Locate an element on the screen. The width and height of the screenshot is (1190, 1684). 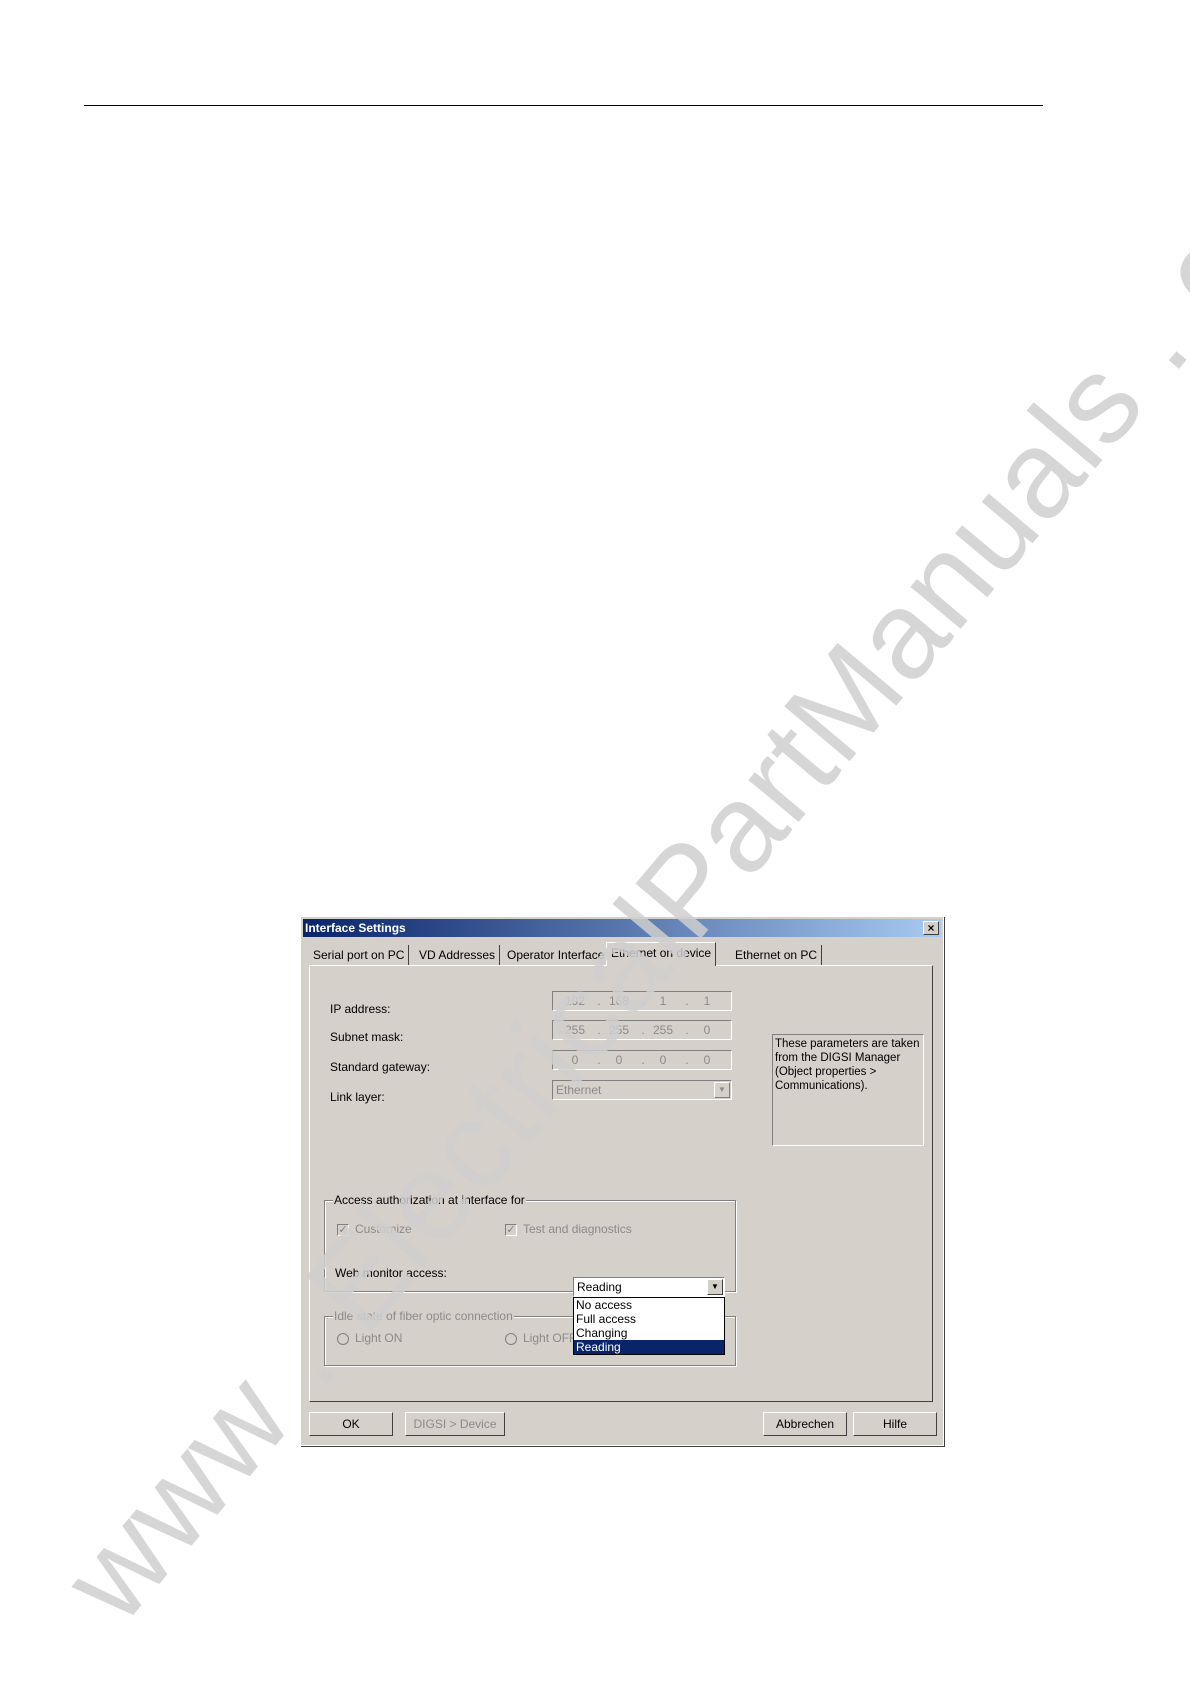
light-on-radio is located at coordinates (343, 1339).